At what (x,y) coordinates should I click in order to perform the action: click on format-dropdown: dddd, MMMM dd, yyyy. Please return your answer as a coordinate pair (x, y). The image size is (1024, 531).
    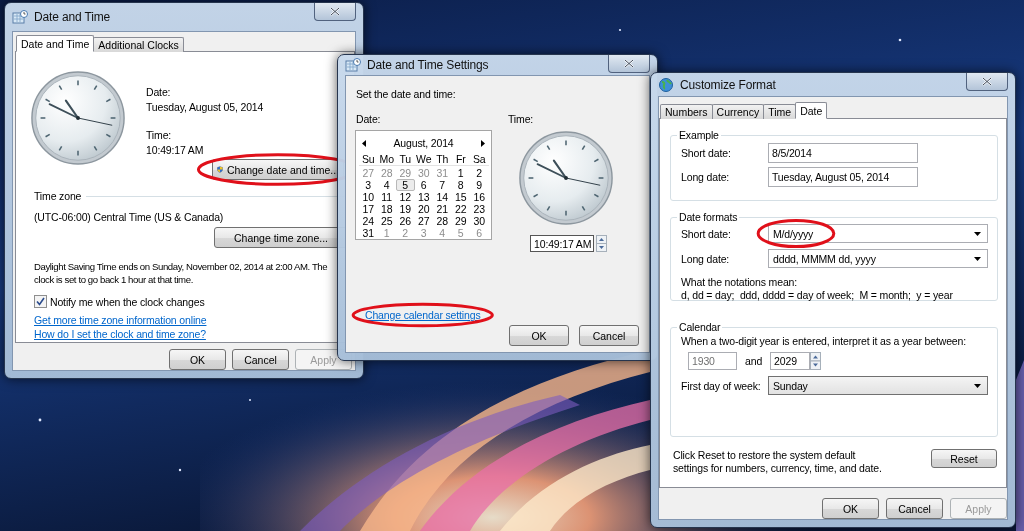
    Looking at the image, I should click on (878, 258).